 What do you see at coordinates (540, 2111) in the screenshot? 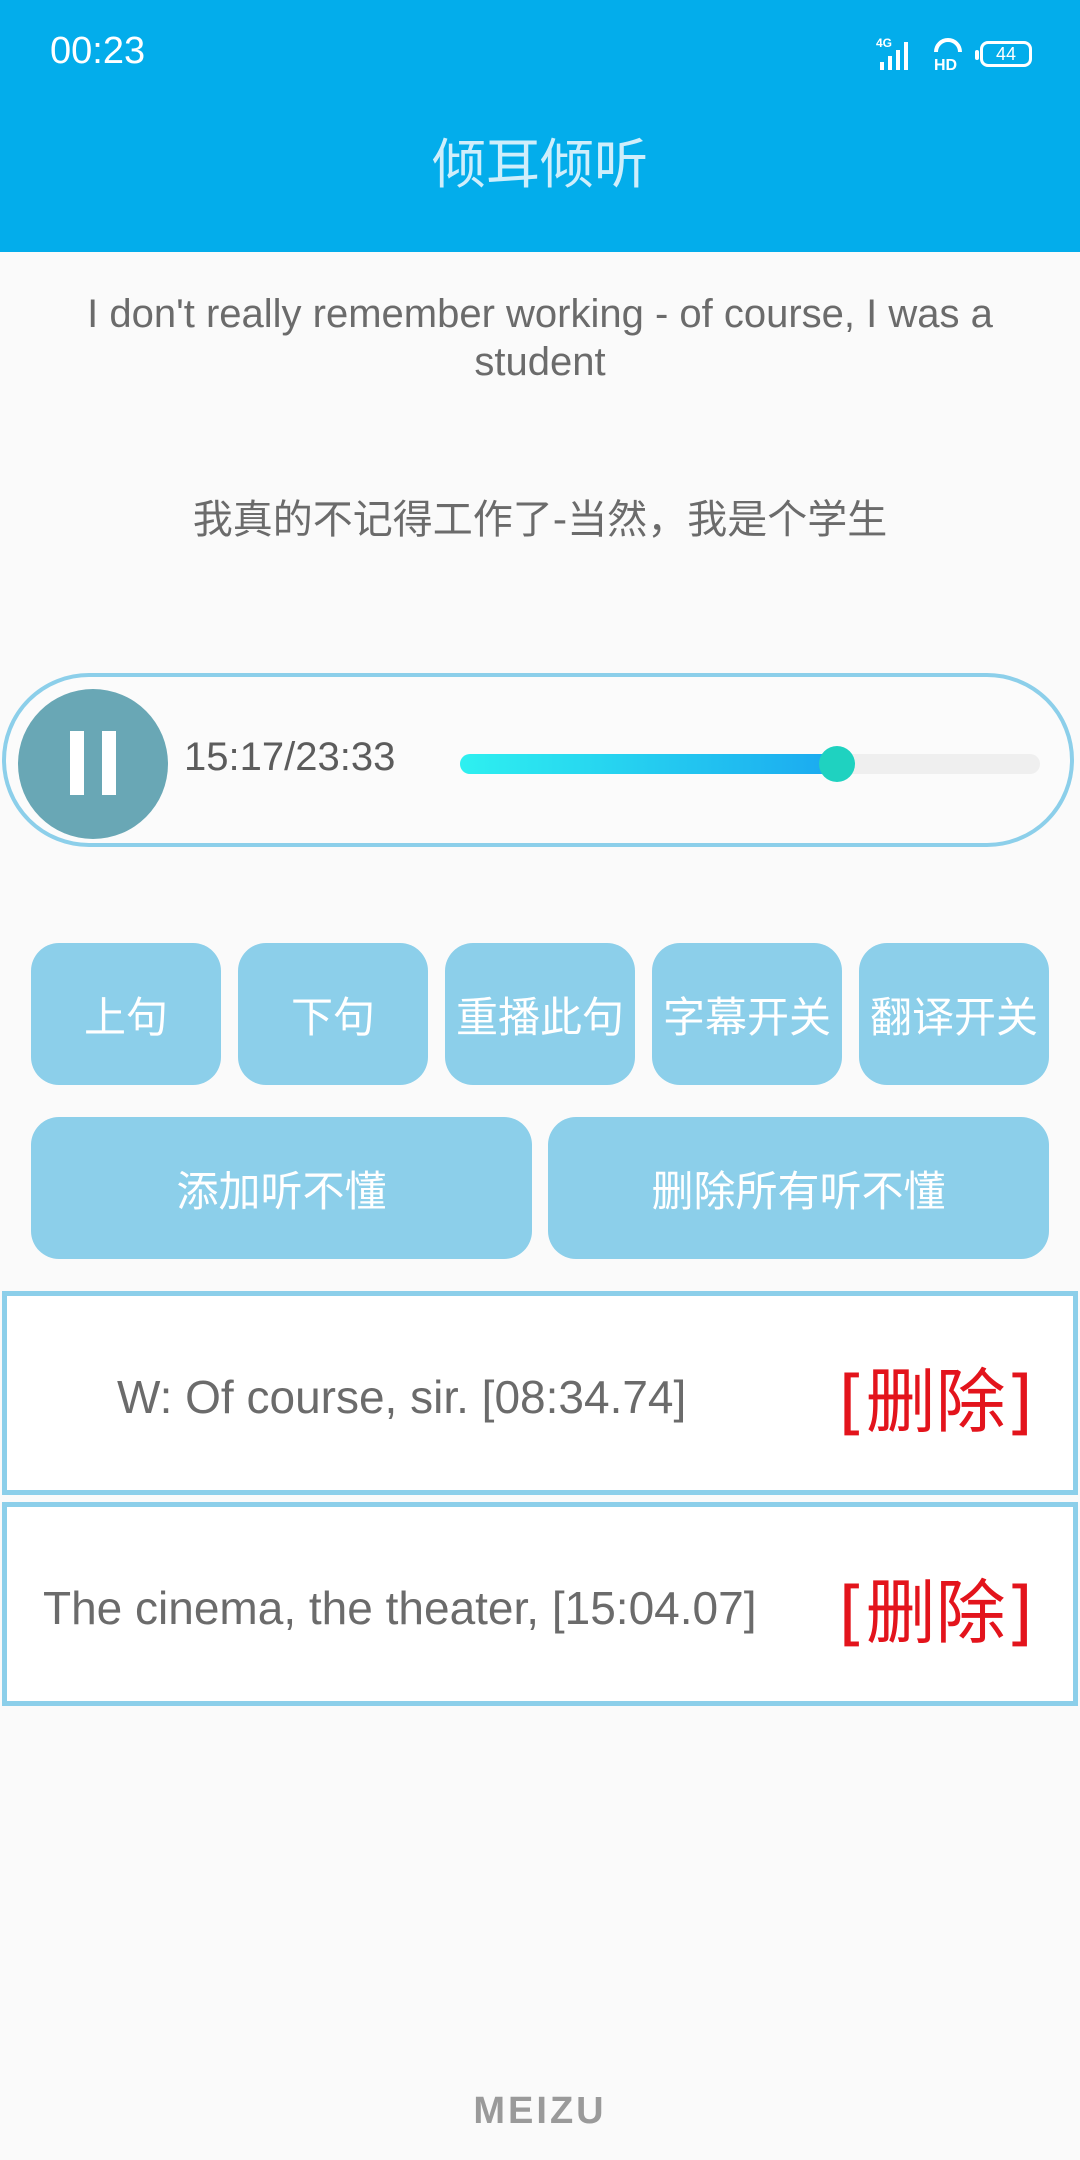
I see `brand-logo: MEIZU` at bounding box center [540, 2111].